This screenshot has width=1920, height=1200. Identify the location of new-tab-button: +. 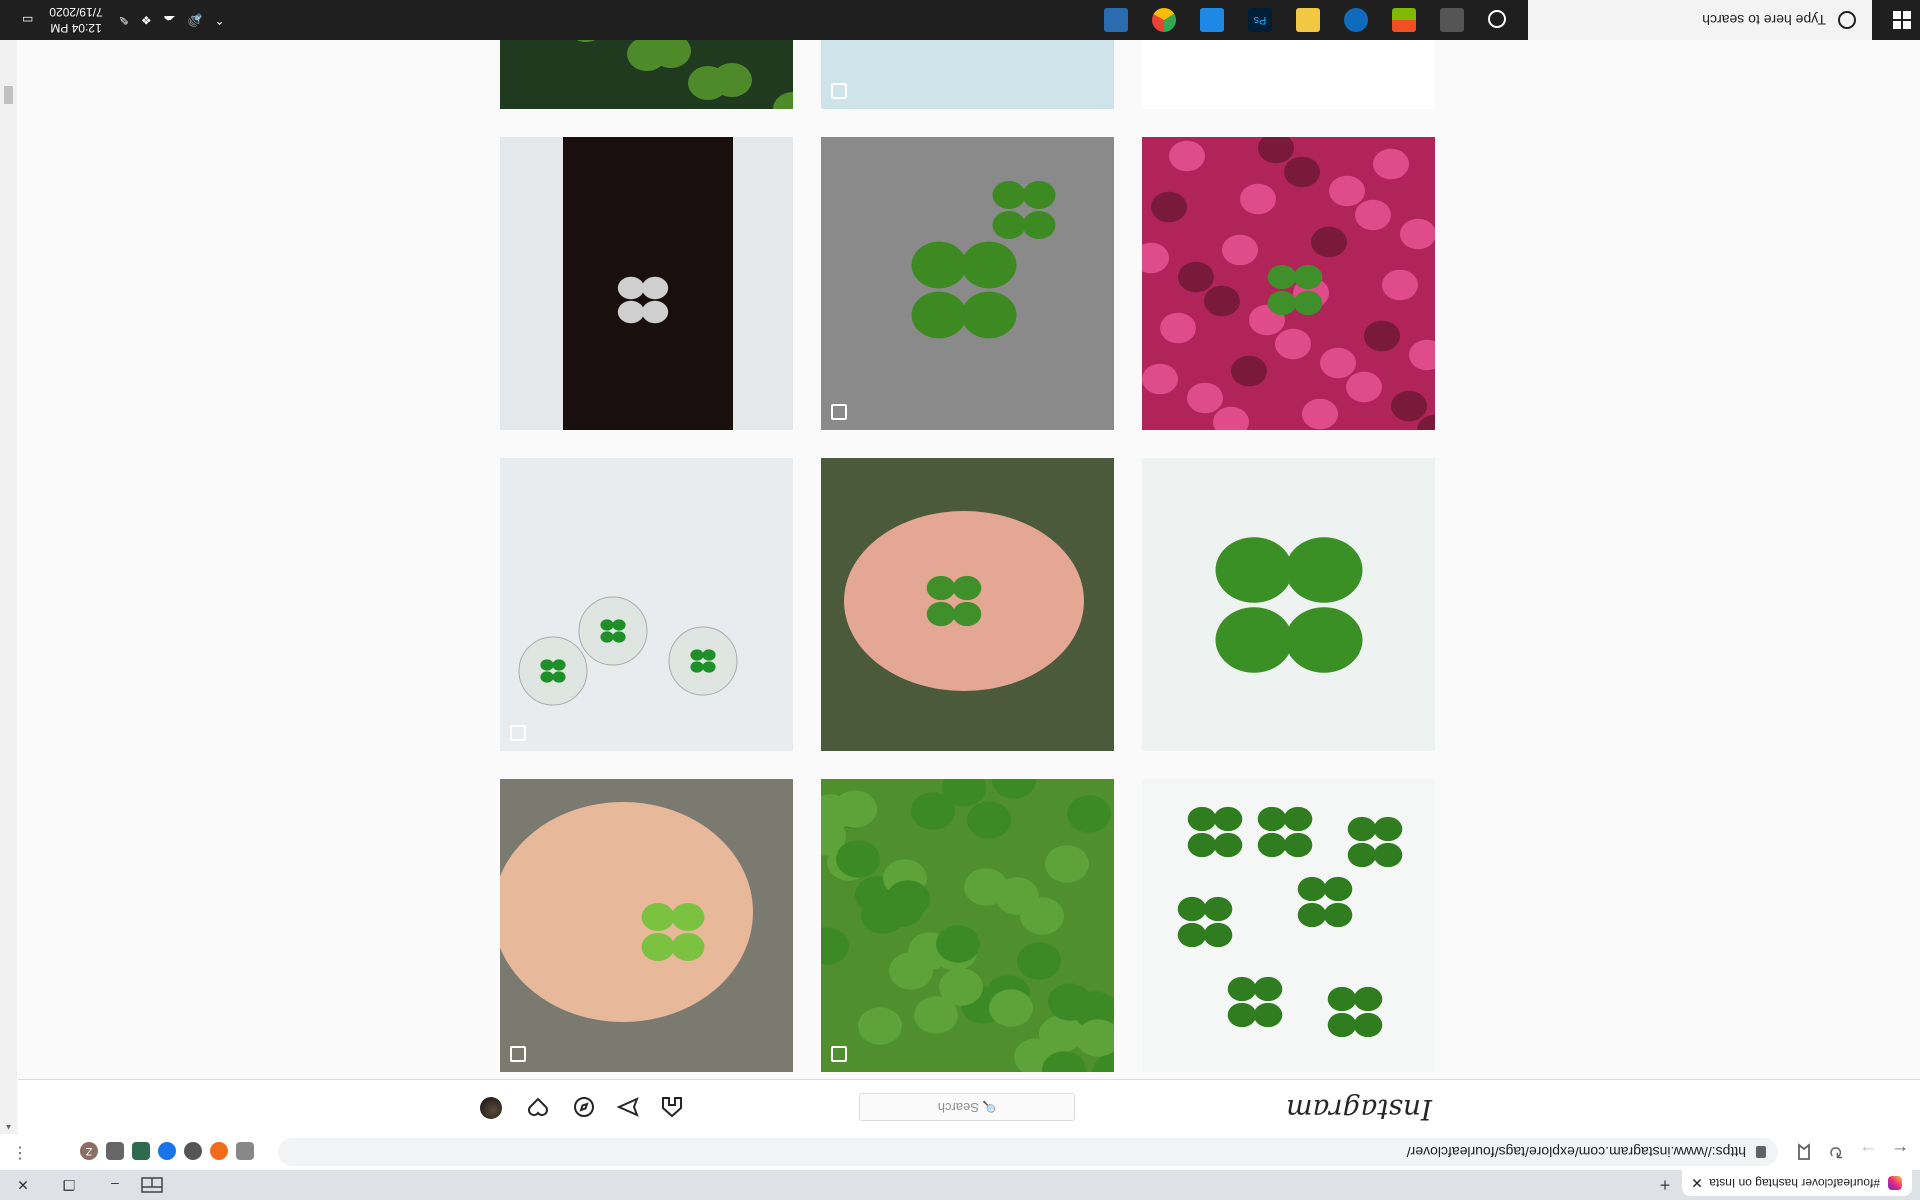
(1665, 1185).